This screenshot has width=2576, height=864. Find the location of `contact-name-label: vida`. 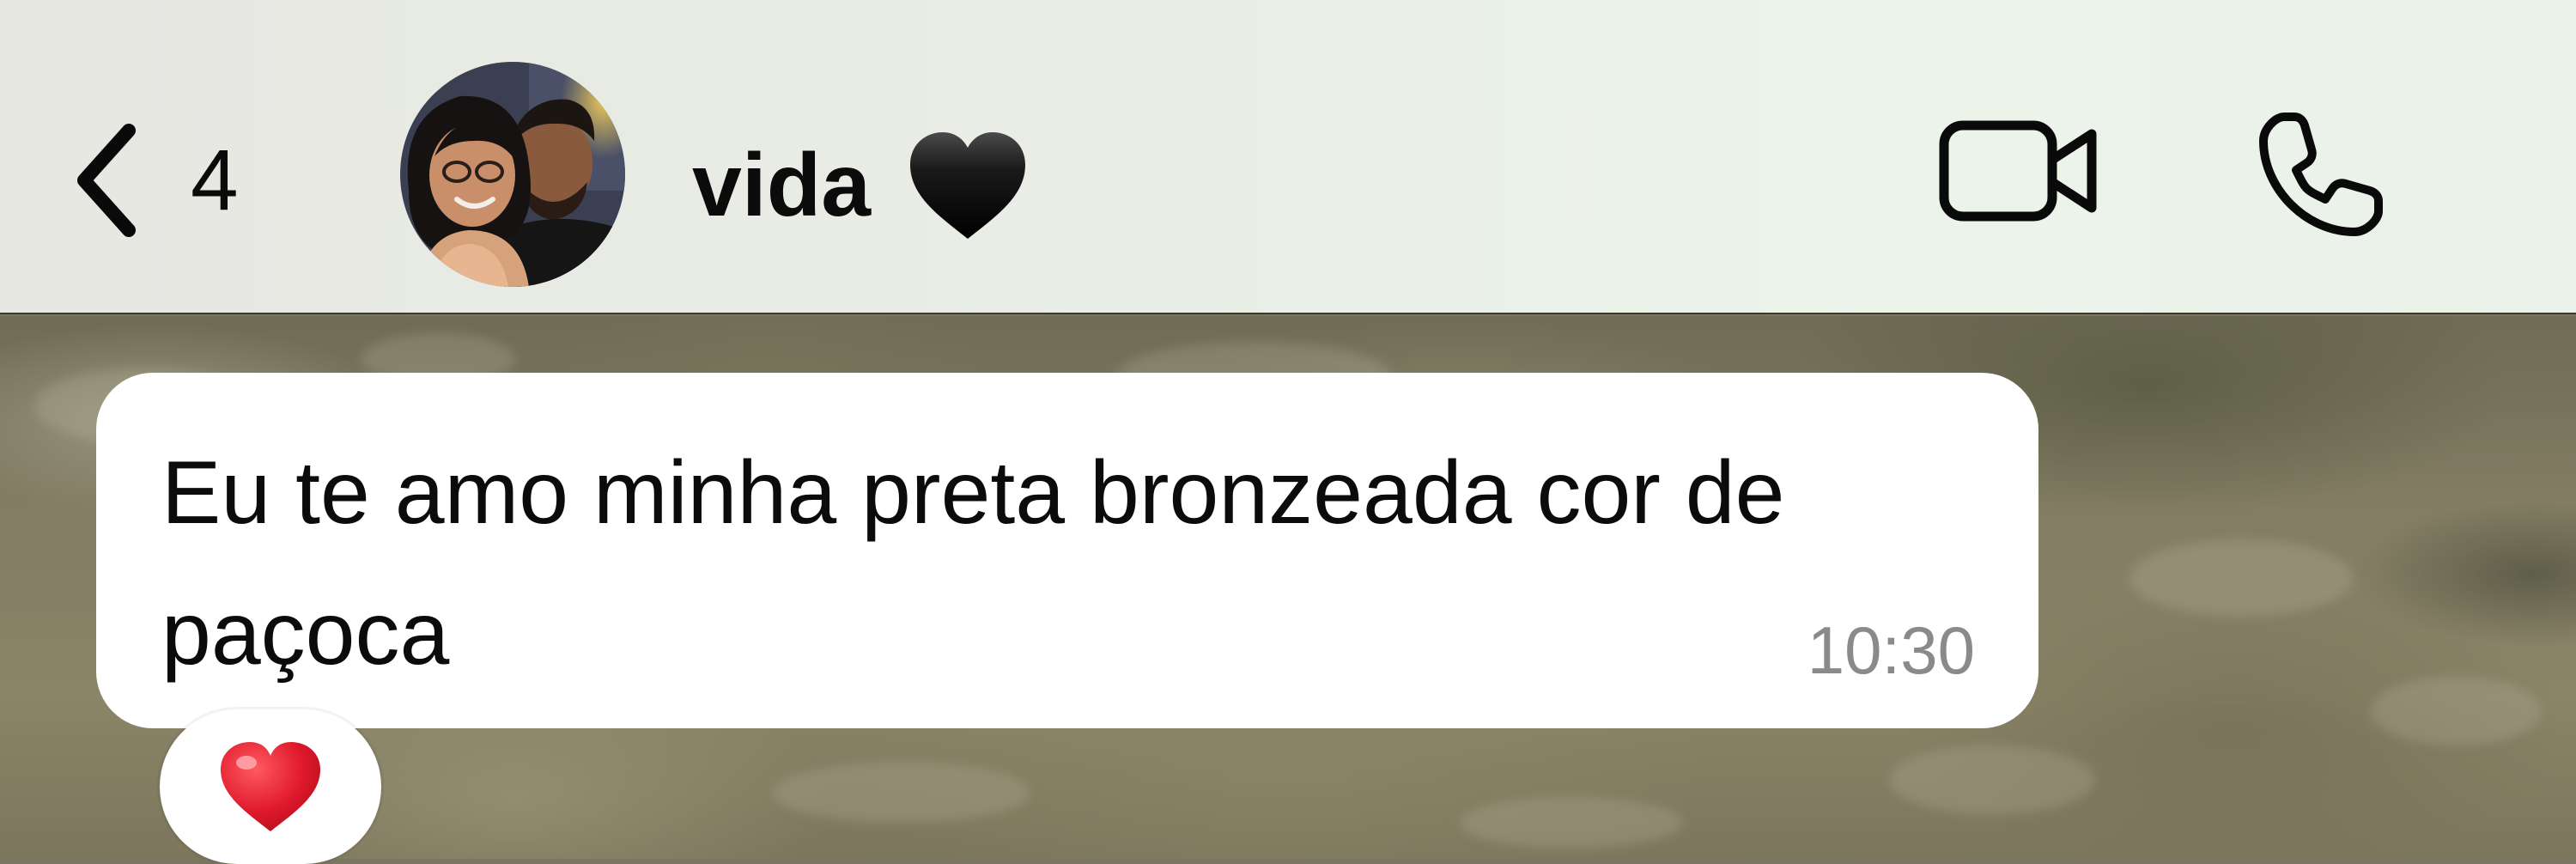

contact-name-label: vida is located at coordinates (782, 185).